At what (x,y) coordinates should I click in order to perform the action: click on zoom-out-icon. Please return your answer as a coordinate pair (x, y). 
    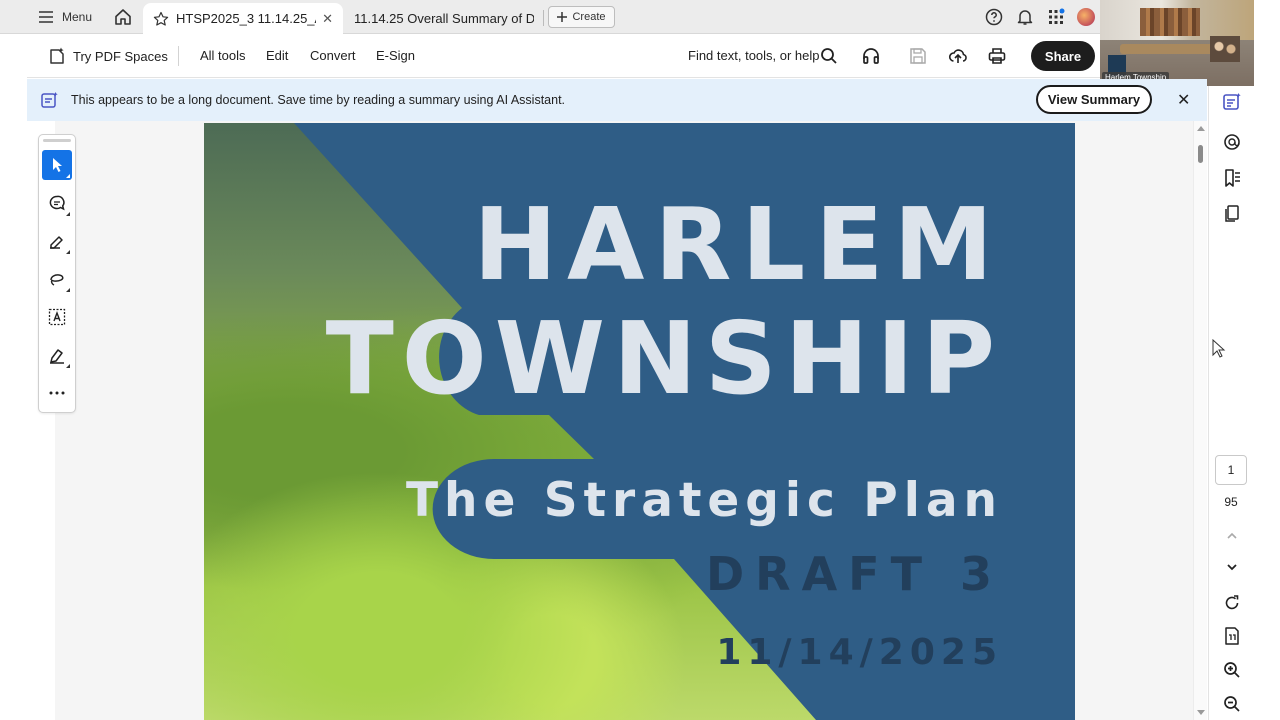
    Looking at the image, I should click on (1232, 704).